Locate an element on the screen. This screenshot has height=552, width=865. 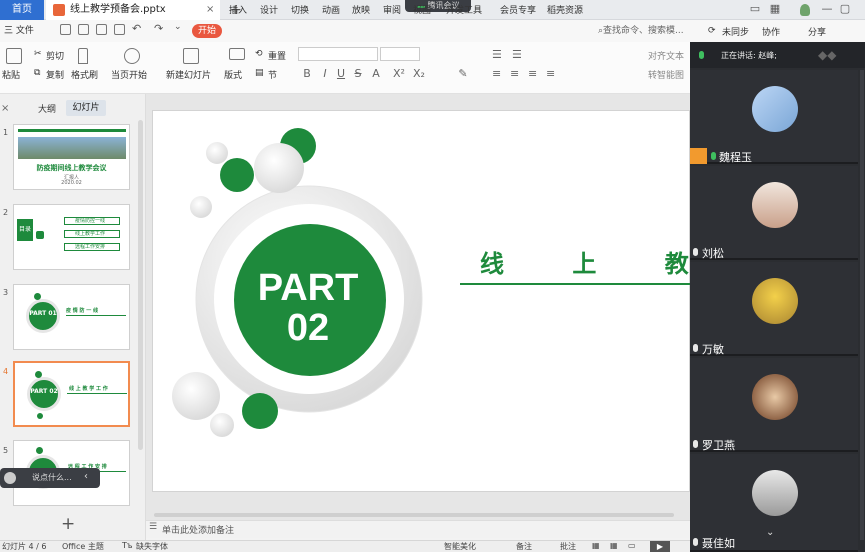
section-icon: ▤ is located at coordinates (259, 73).